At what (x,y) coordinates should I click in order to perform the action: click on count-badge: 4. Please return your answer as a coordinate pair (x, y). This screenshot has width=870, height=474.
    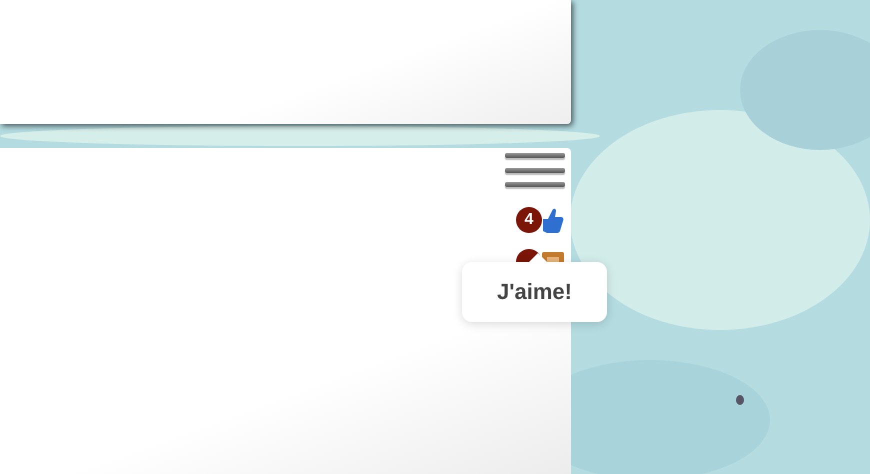
    Looking at the image, I should click on (529, 220).